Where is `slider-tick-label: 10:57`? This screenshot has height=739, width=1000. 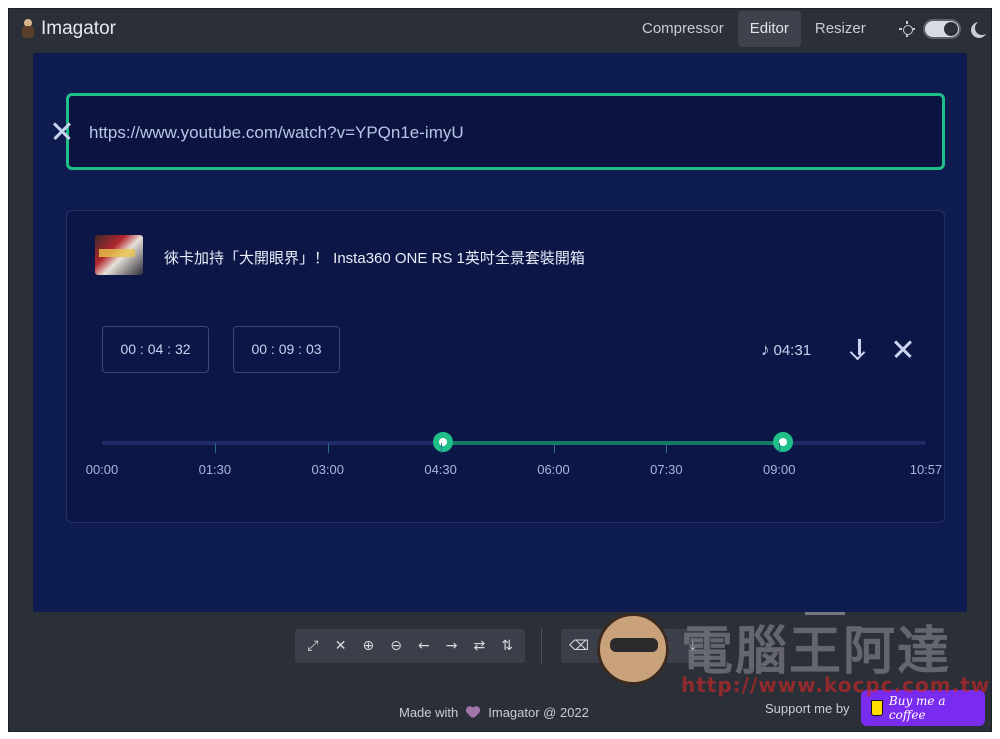 slider-tick-label: 10:57 is located at coordinates (926, 469).